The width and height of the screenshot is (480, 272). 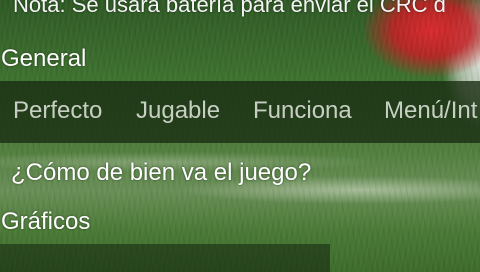 I want to click on section-header-general: General, so click(x=44, y=58).